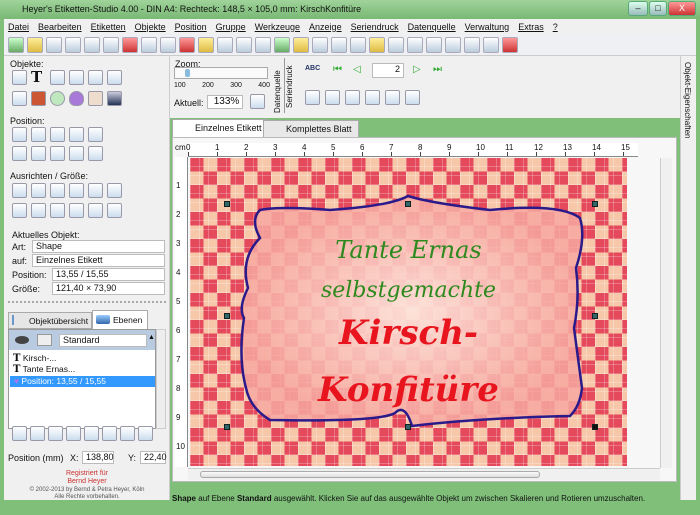 Image resolution: width=700 pixels, height=515 pixels. I want to click on record-field: 2, so click(388, 70).